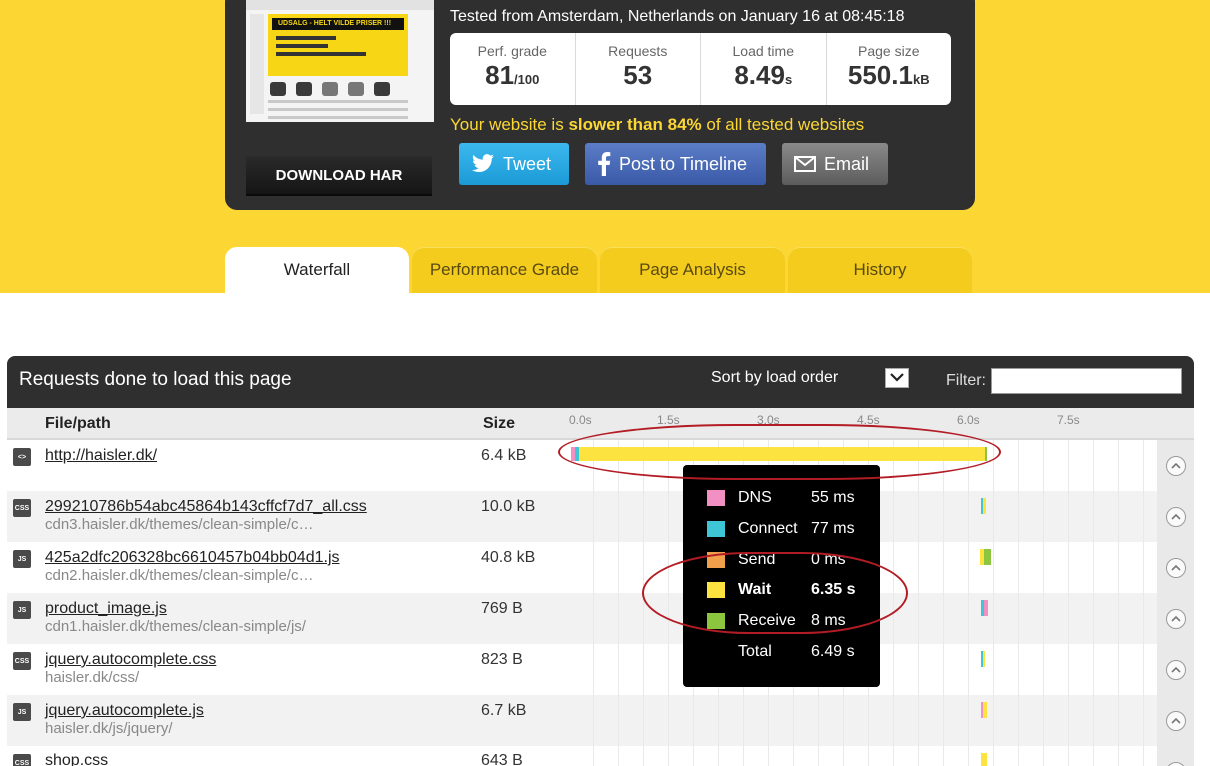 The image size is (1210, 766). What do you see at coordinates (175, 626) in the screenshot?
I see `request-host: cdn1.haisler.dk/themes/clean-simple/js/` at bounding box center [175, 626].